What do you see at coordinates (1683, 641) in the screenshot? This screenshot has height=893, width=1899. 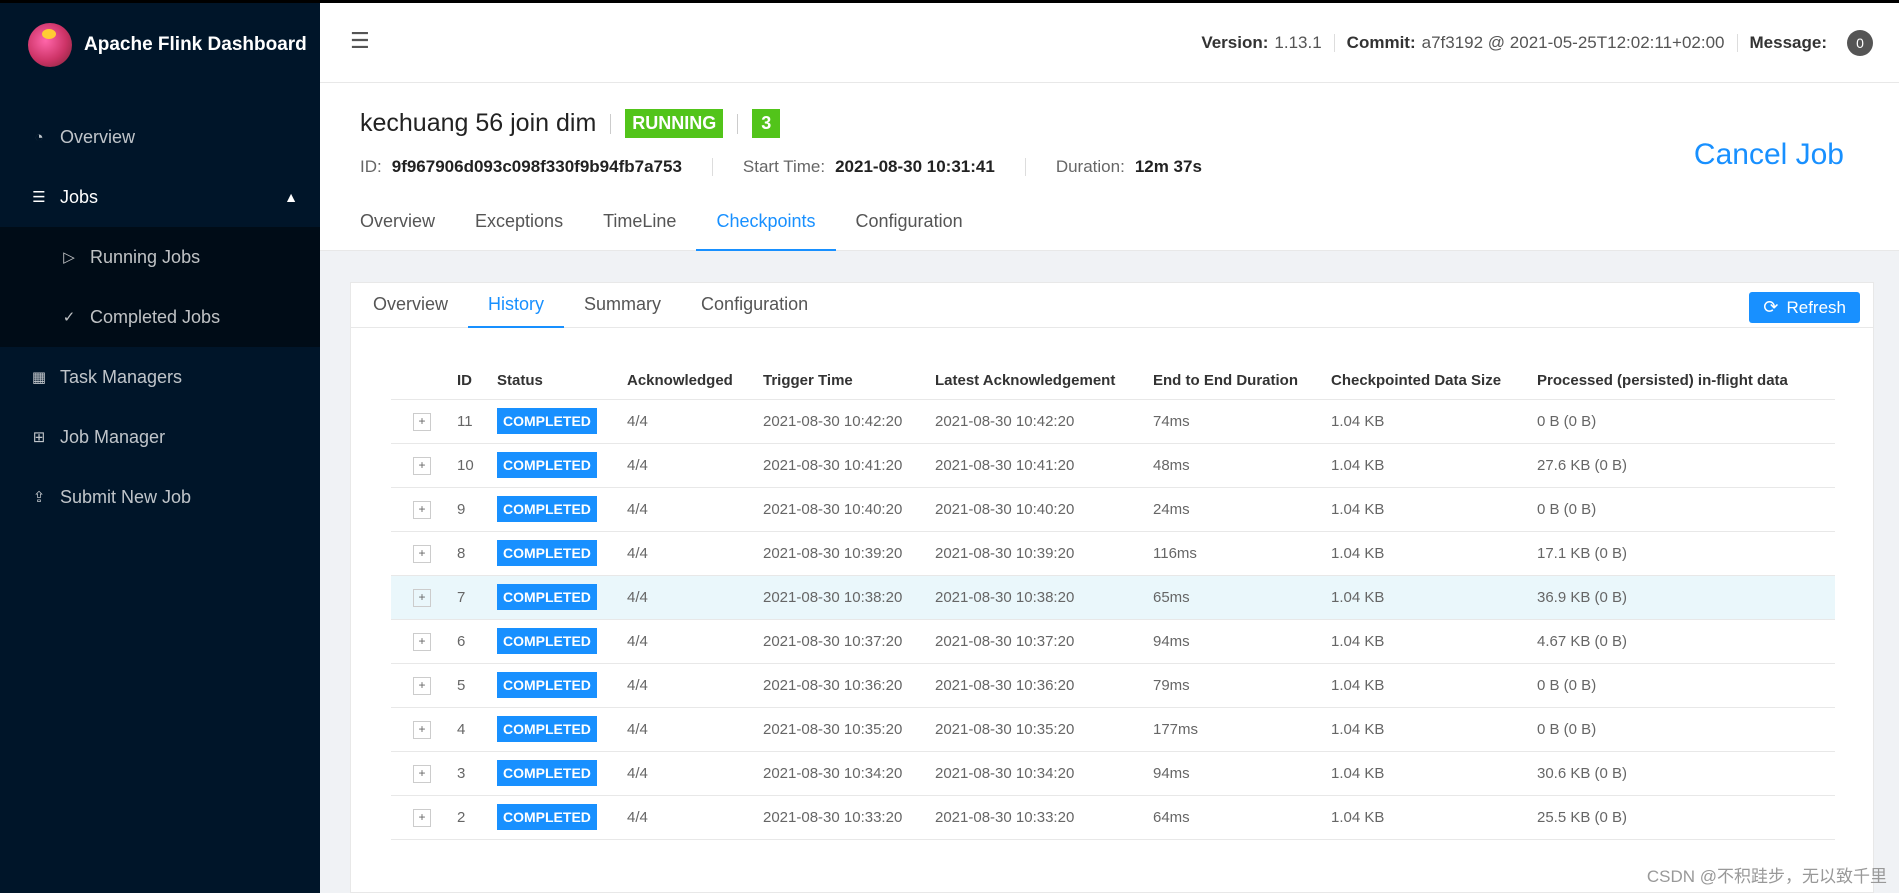 I see `cell-inflight: 4.67 KB (0 B)` at bounding box center [1683, 641].